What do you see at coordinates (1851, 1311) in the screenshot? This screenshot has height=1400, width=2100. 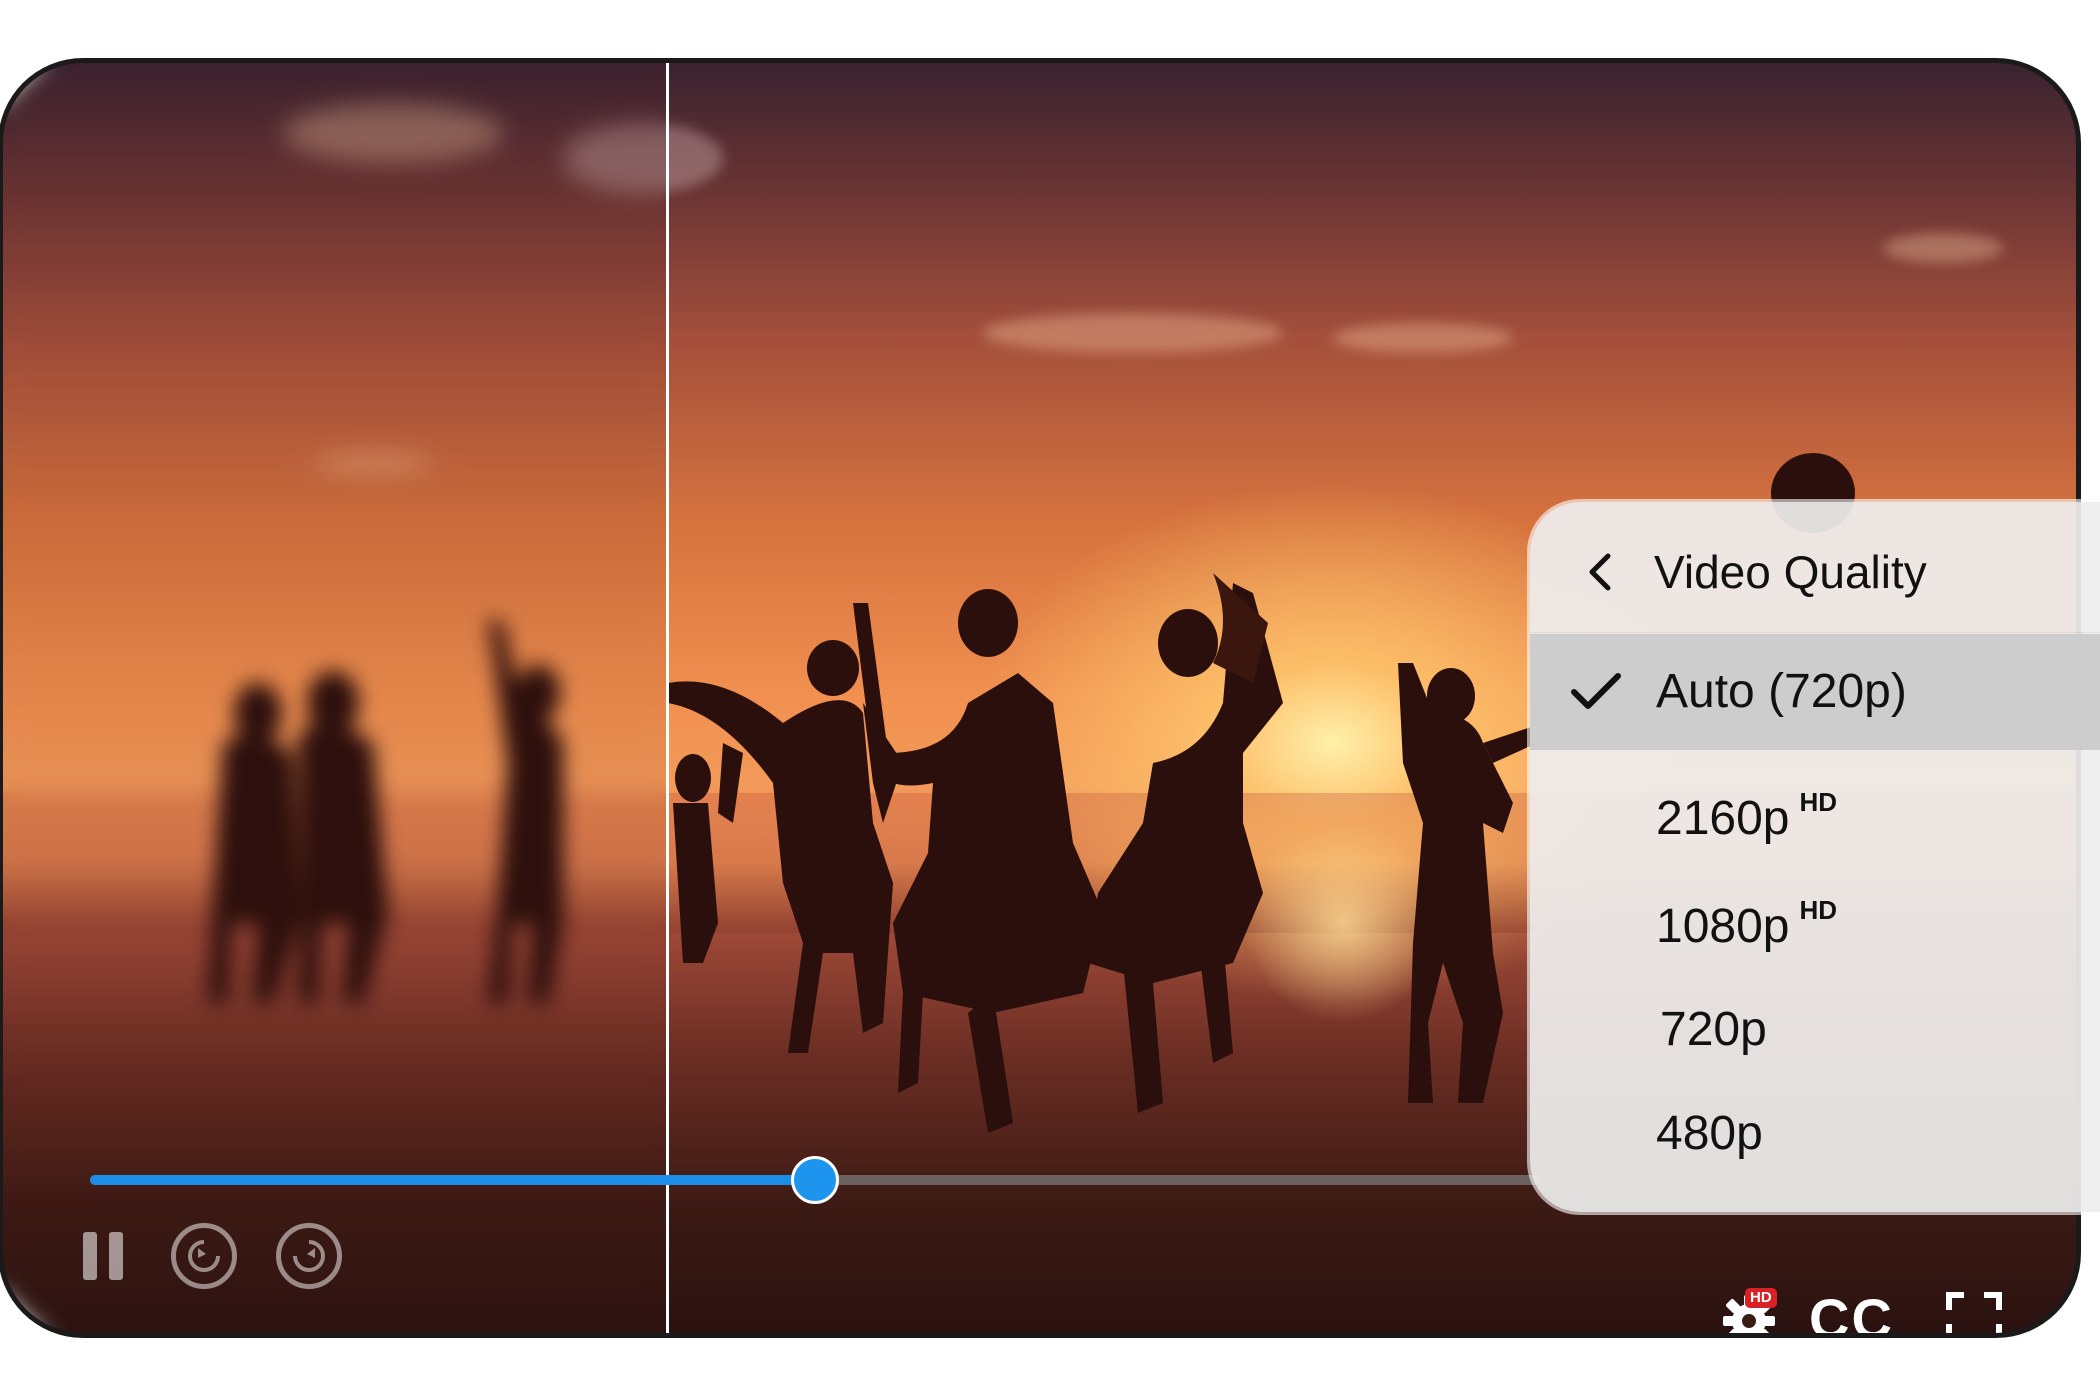 I see `captions-button: CC` at bounding box center [1851, 1311].